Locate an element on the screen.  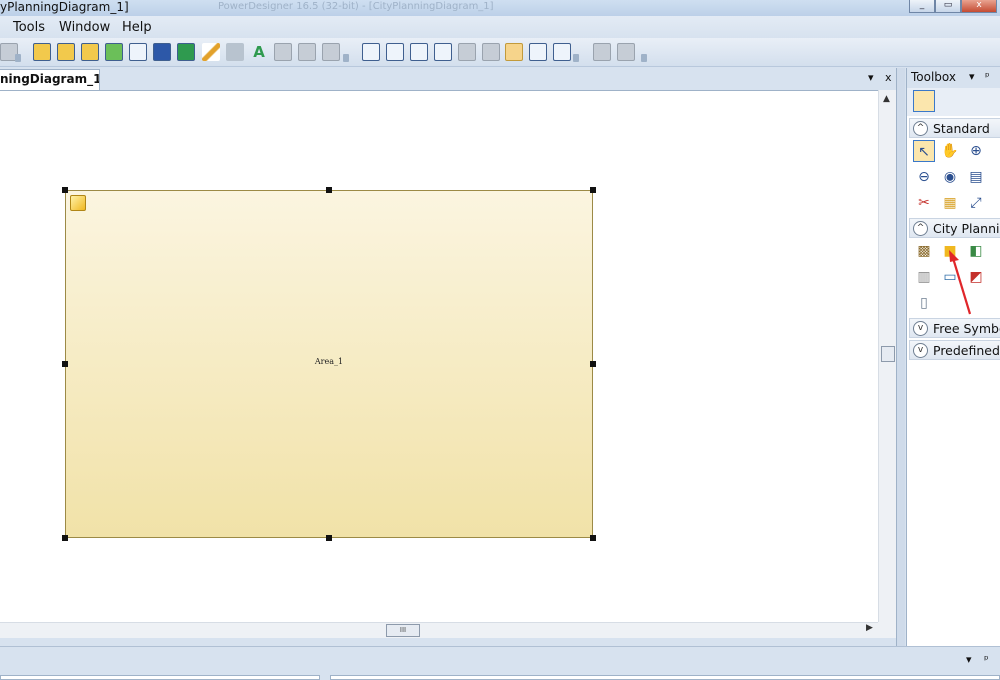
window-title: yPlanningDiagram_1] is located at coordinates (64, 7).